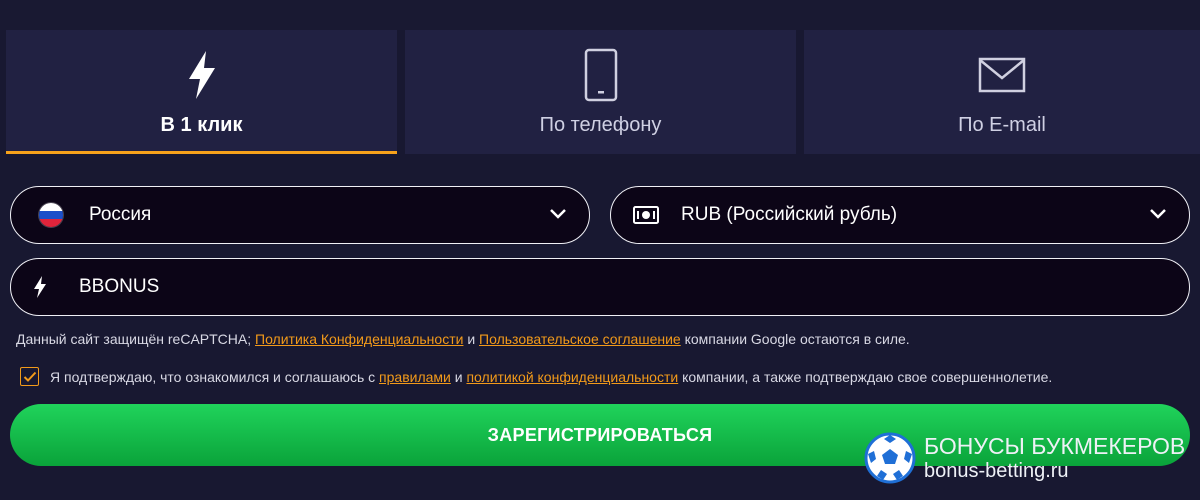 This screenshot has width=1200, height=500. I want to click on cropped-content-below, so click(280, 493).